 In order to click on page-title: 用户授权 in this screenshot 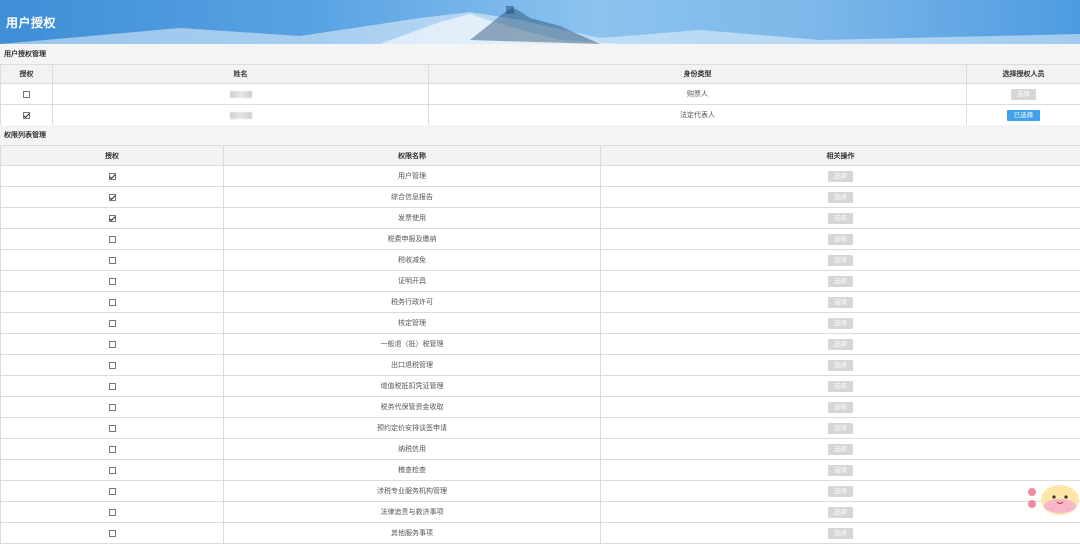, I will do `click(31, 23)`.